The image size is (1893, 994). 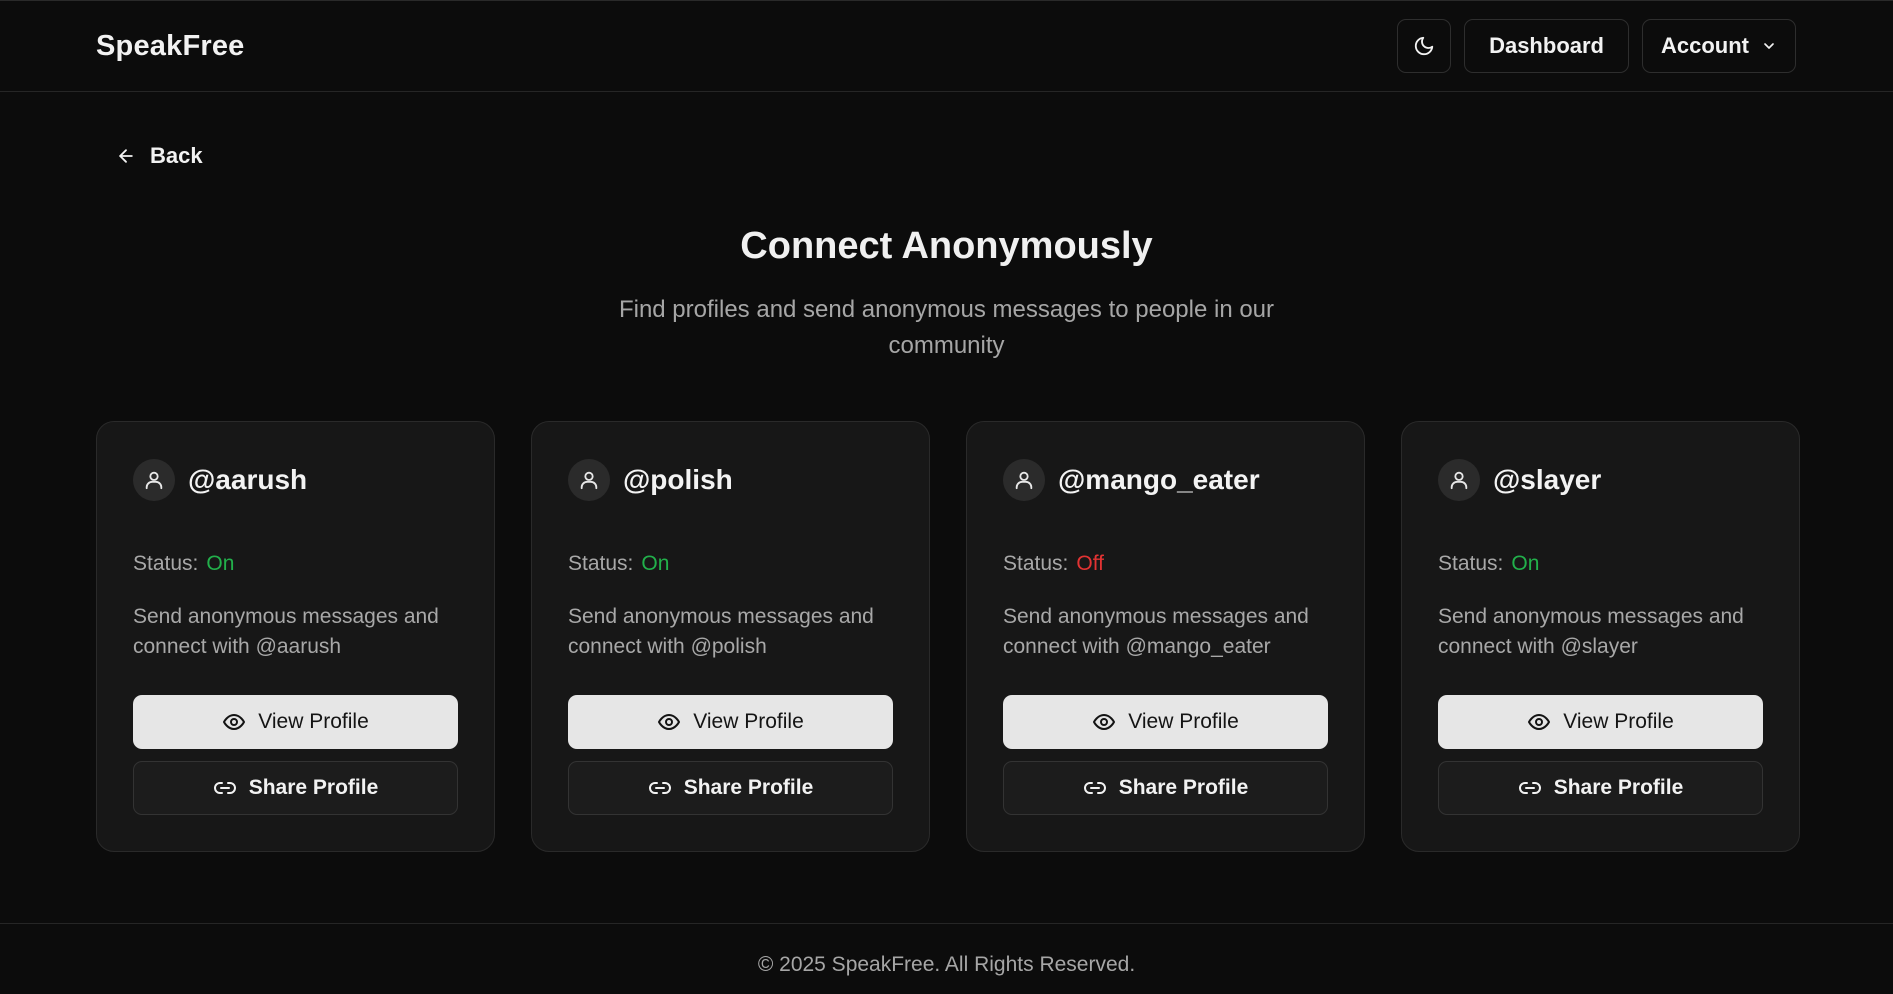 I want to click on profile-status: Status: Off, so click(x=1165, y=564).